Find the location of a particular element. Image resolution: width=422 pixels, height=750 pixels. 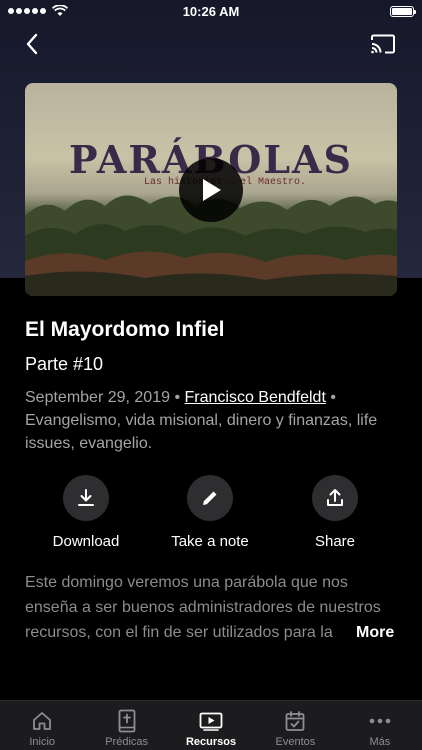

episode-title: El Mayordomo Infiel is located at coordinates (125, 329).